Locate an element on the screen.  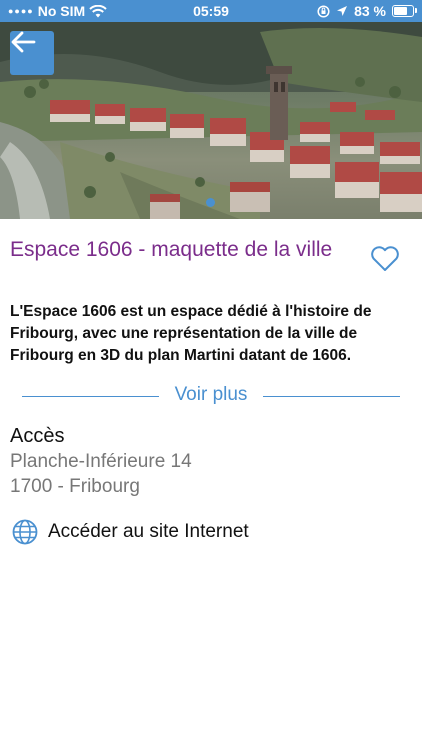
address-street: Planche-Inférieure 14 is located at coordinates (101, 461).